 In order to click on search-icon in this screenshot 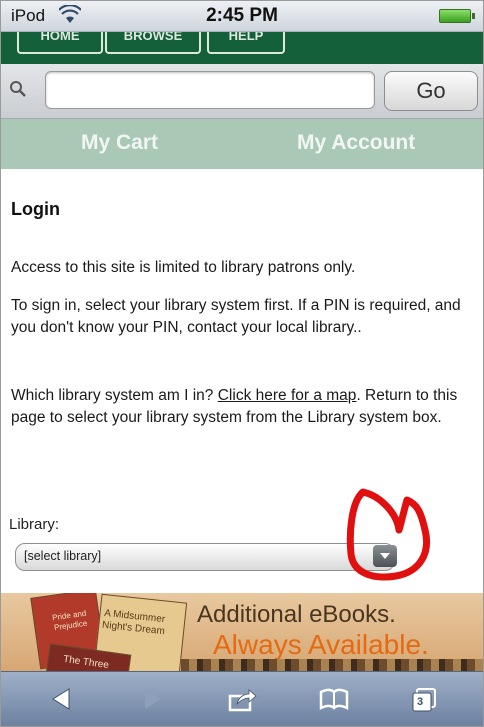, I will do `click(18, 89)`.